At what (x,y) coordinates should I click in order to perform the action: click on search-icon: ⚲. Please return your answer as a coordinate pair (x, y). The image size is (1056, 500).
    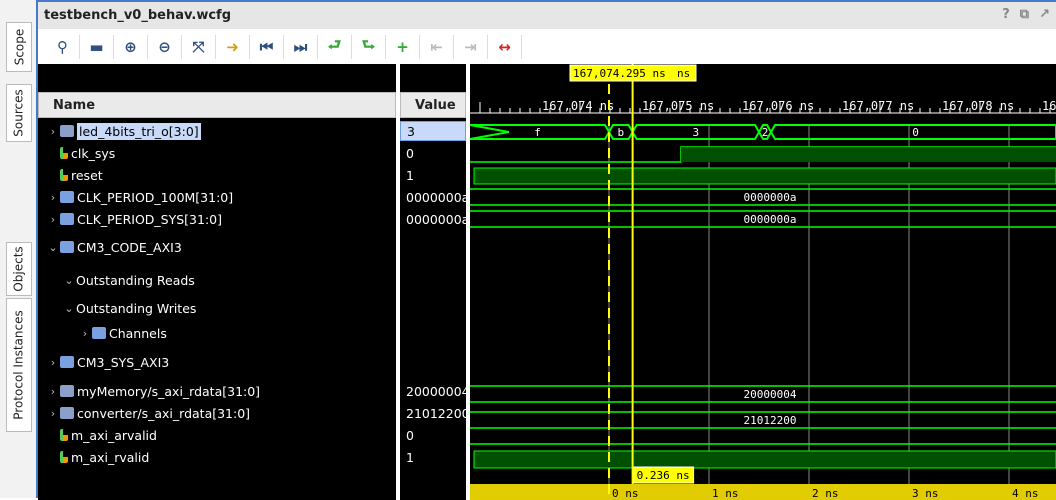
    Looking at the image, I should click on (62, 47).